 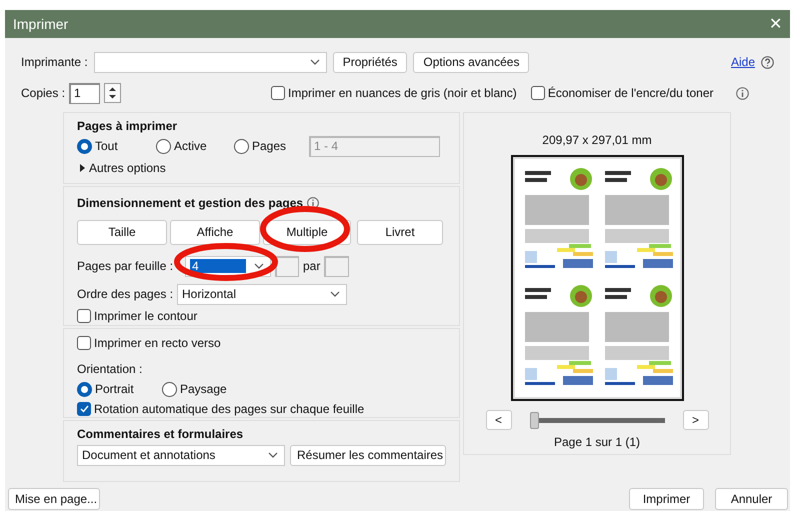 I want to click on expand-arrow-icon, so click(x=82, y=168).